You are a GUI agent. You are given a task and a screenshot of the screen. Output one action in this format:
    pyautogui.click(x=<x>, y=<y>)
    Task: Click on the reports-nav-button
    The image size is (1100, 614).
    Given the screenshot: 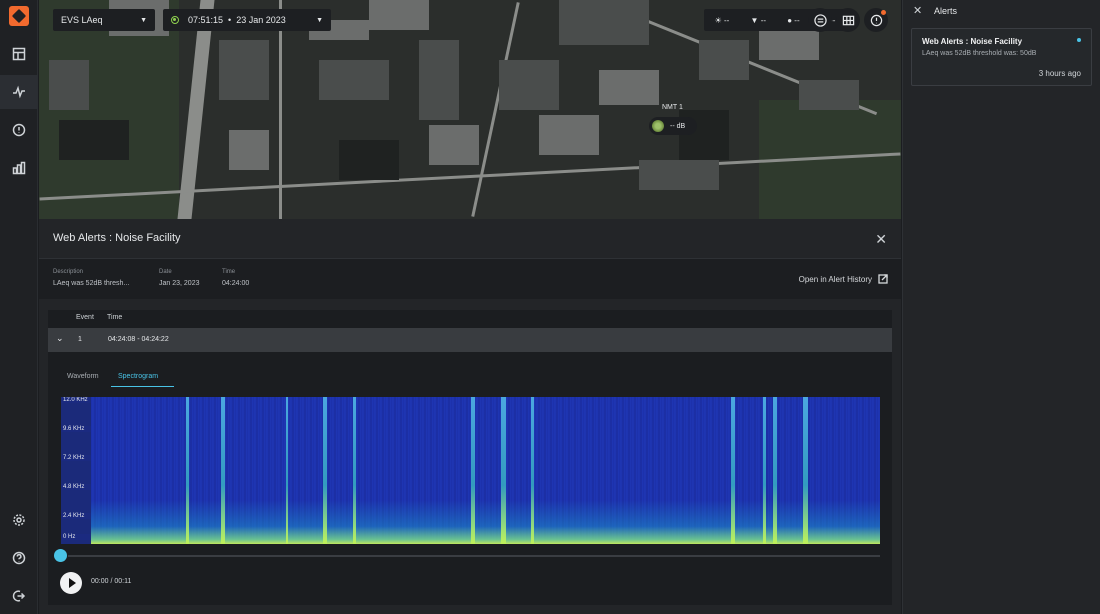 What is the action you would take?
    pyautogui.click(x=19, y=168)
    